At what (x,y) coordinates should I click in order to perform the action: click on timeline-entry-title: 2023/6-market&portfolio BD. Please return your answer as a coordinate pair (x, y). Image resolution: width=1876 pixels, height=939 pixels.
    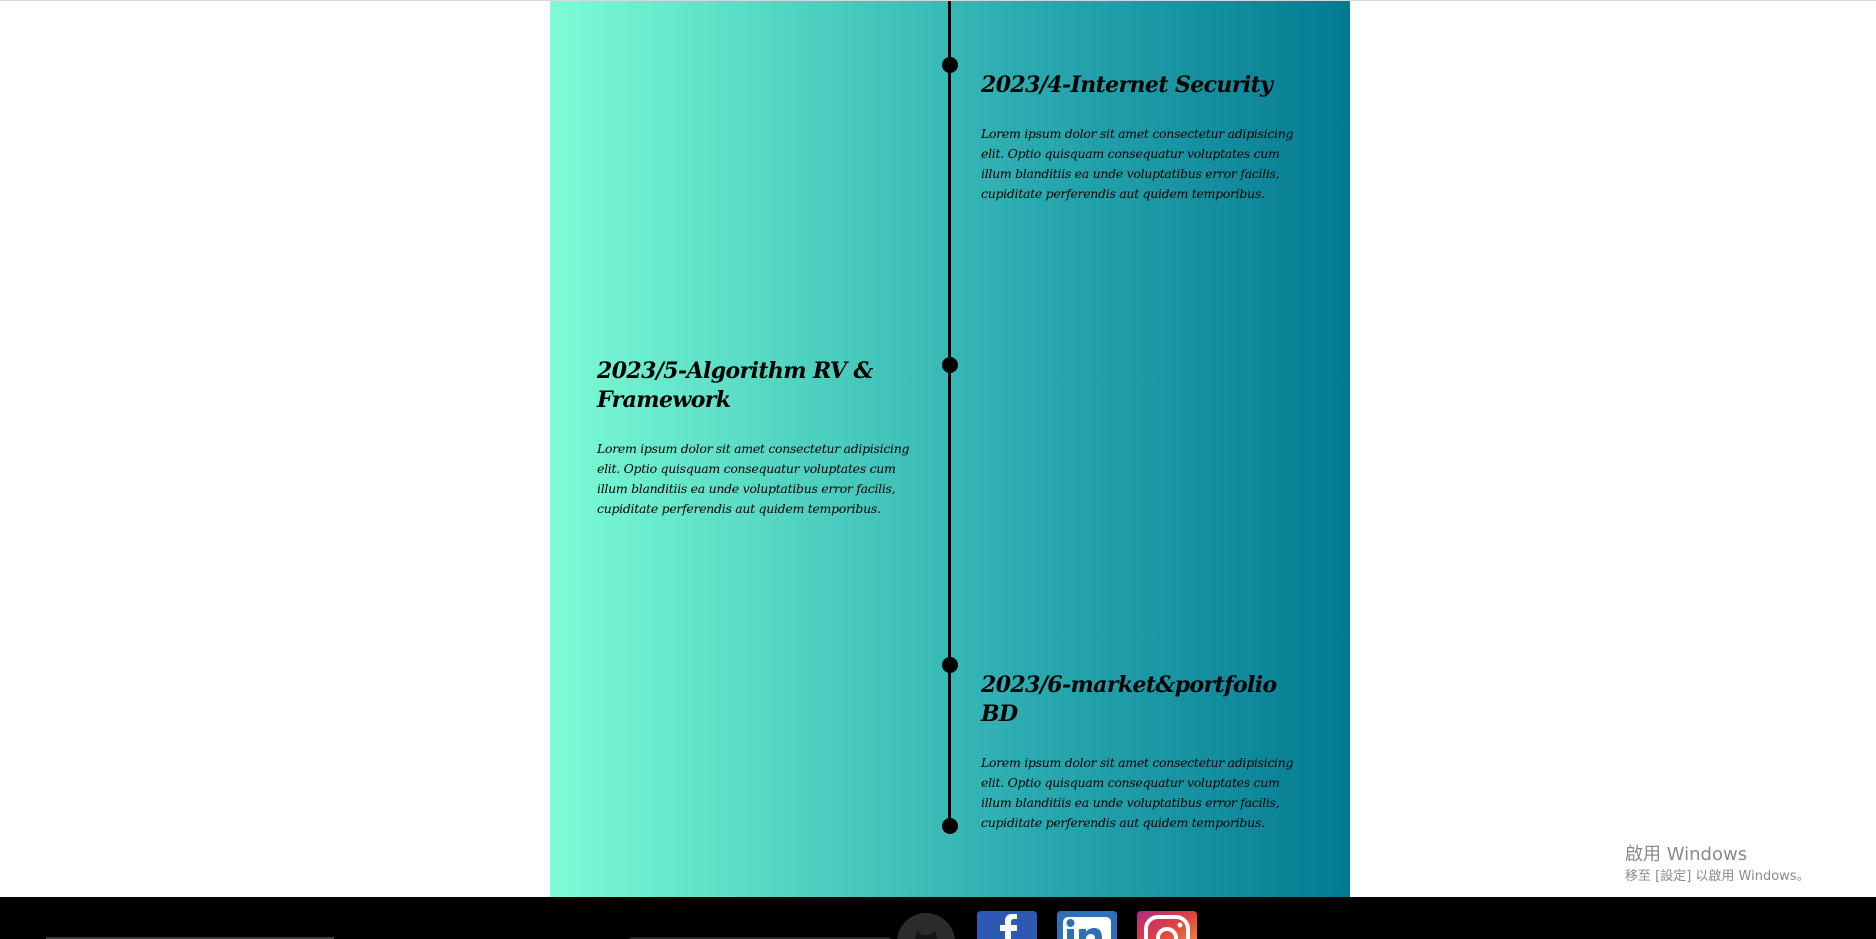
    Looking at the image, I should click on (1129, 699).